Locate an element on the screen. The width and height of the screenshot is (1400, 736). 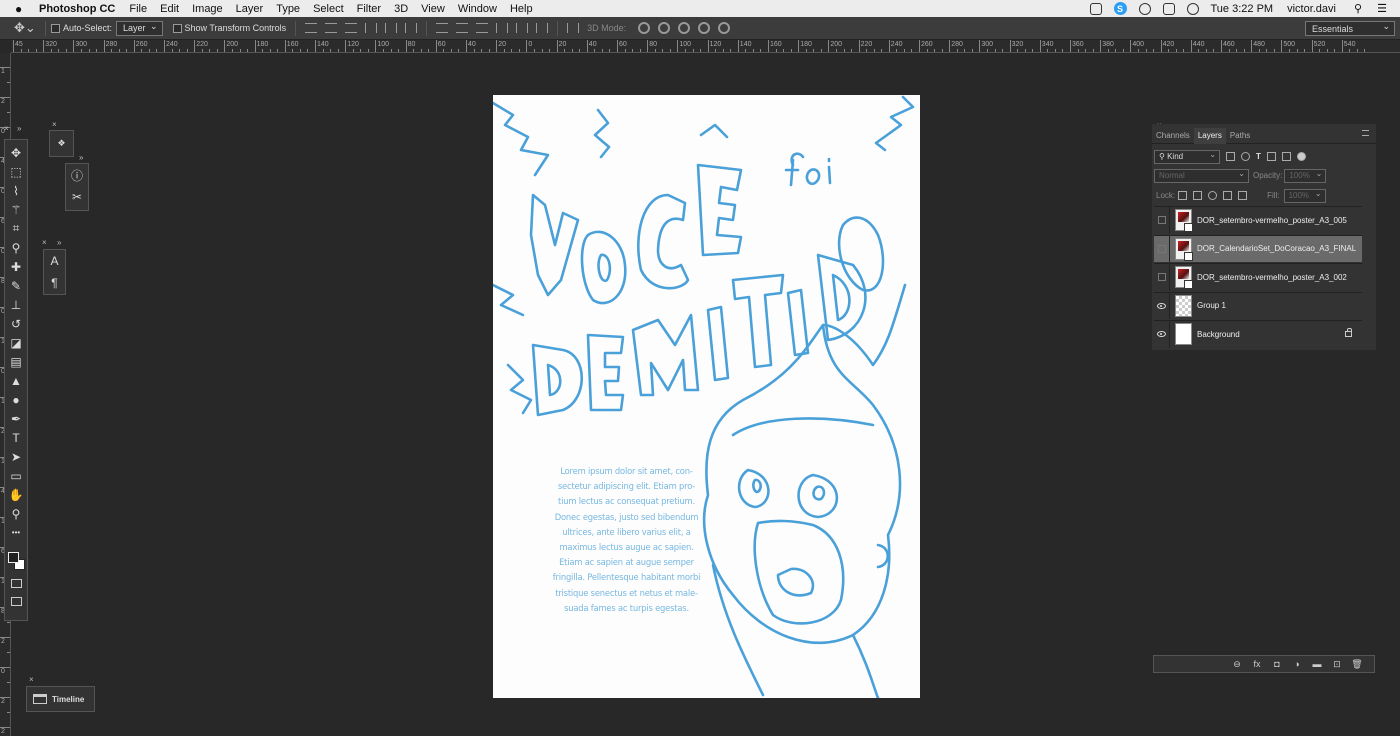
new-layer-icon: ⊡ is located at coordinates (1337, 664).